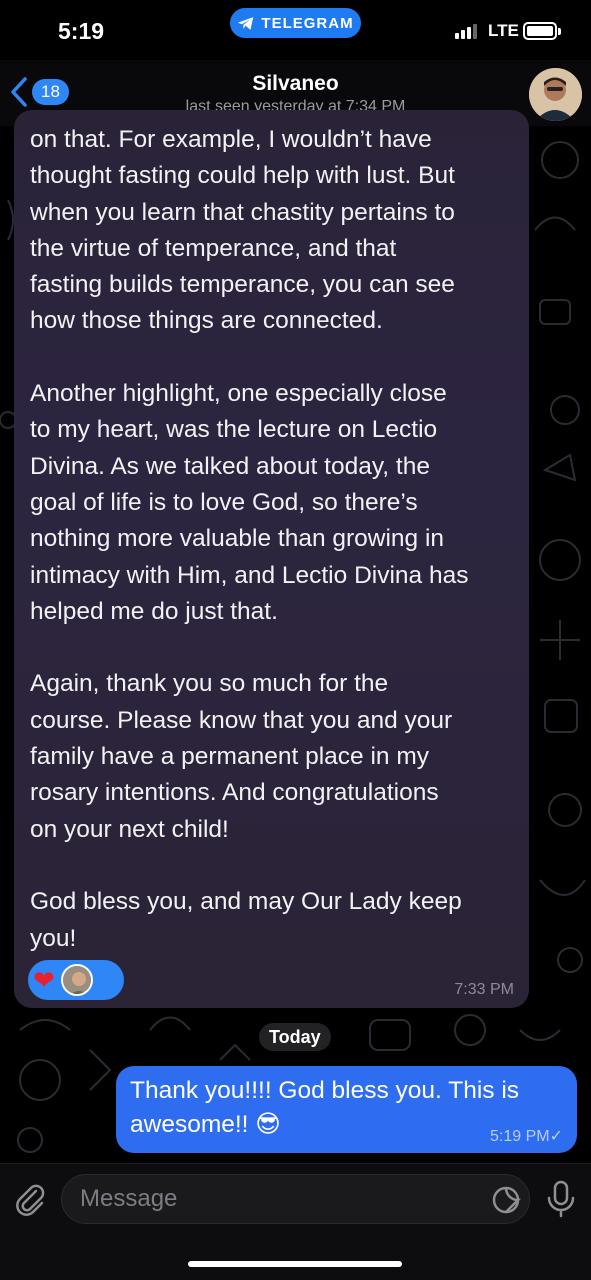  I want to click on battery-icon, so click(542, 31).